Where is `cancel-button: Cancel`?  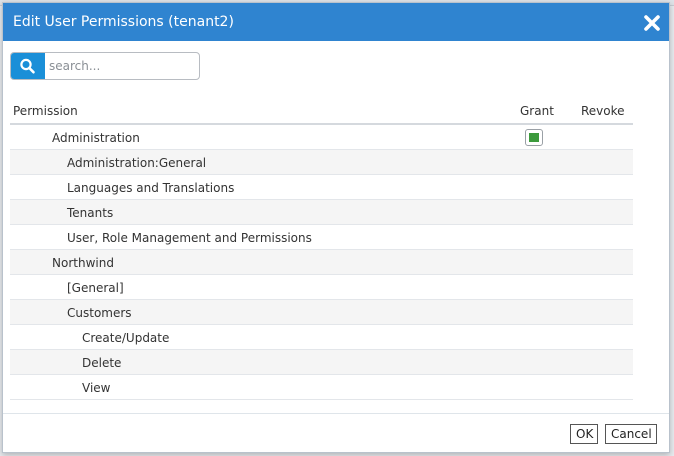 cancel-button: Cancel is located at coordinates (631, 434).